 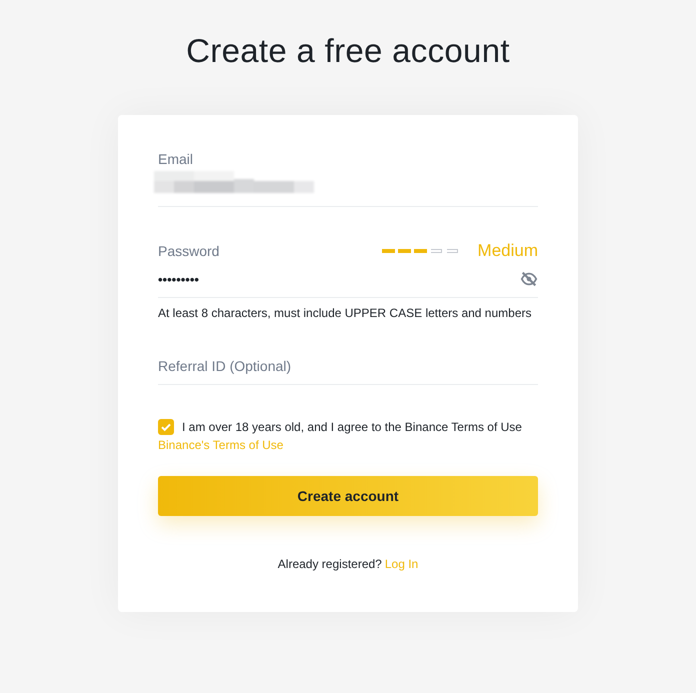 What do you see at coordinates (348, 279) in the screenshot?
I see `password-field: •••••••••` at bounding box center [348, 279].